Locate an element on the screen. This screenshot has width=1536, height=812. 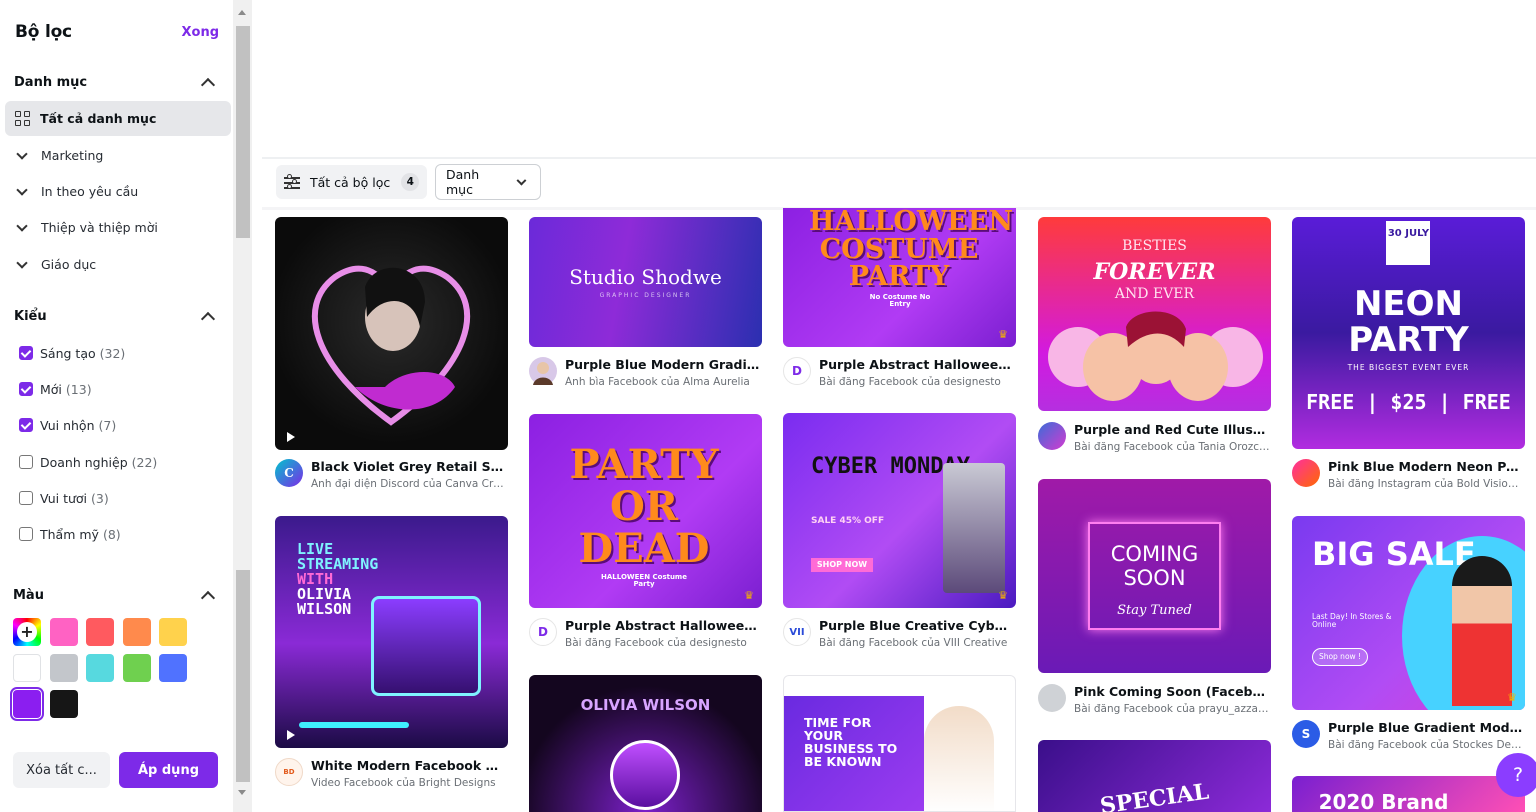
style-option-cheerful: Vui tươi (3) is located at coordinates (64, 498).